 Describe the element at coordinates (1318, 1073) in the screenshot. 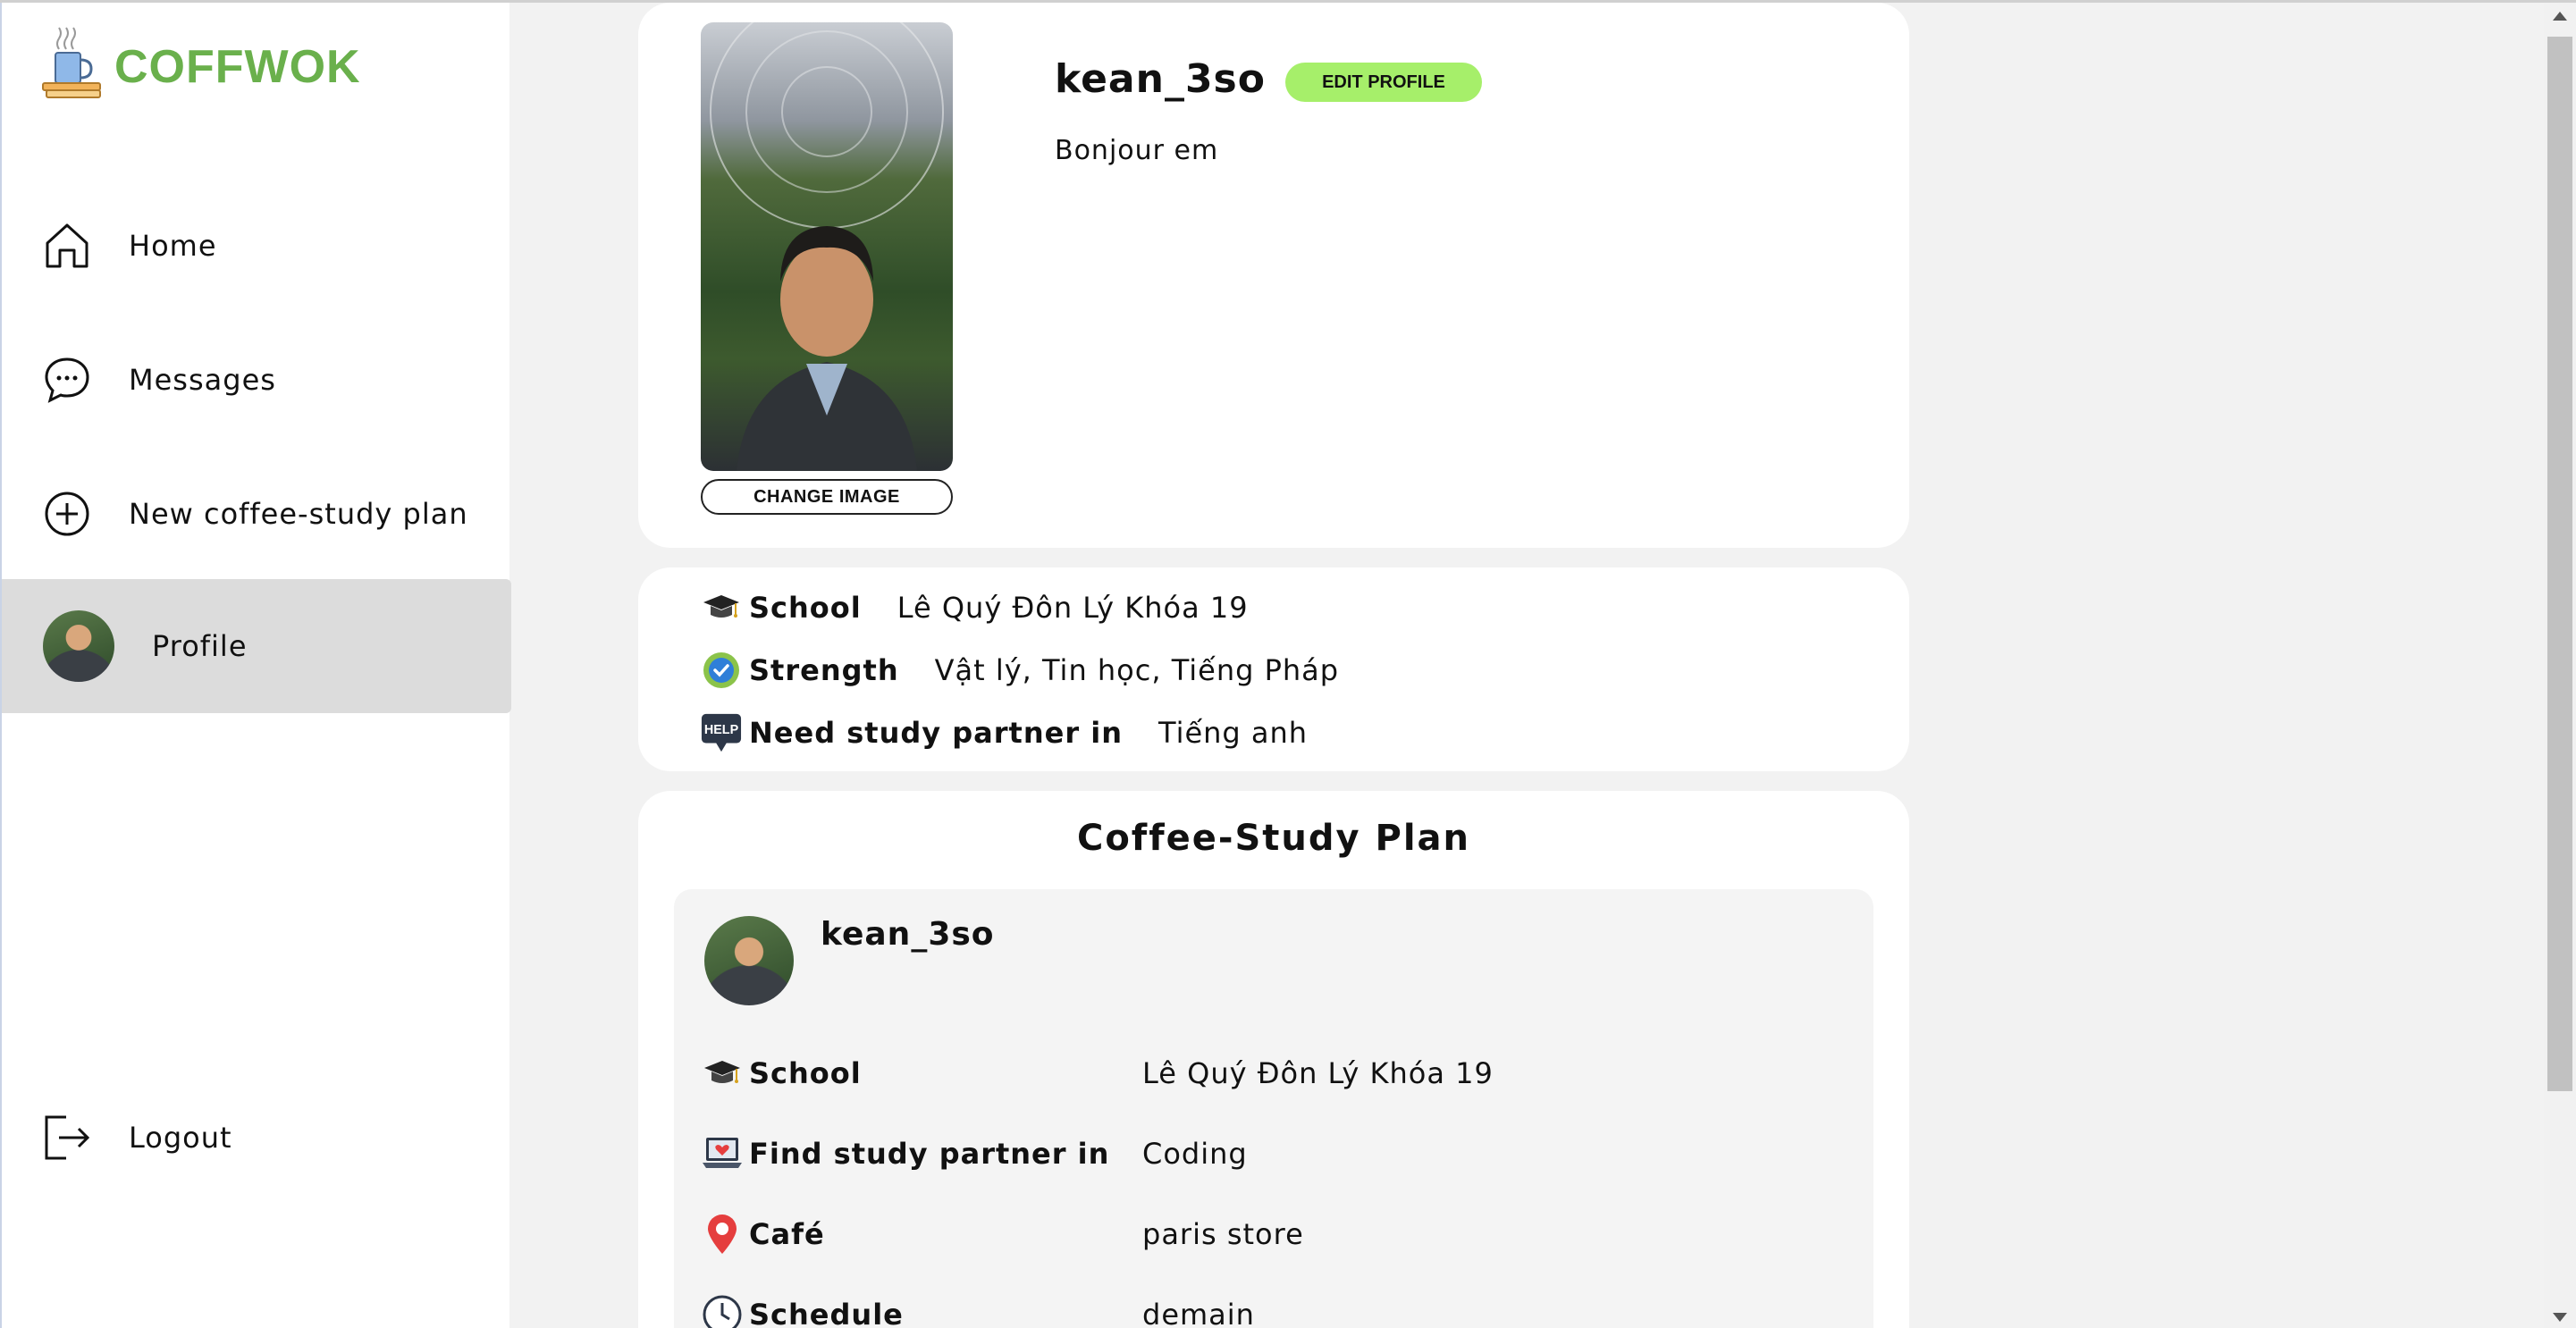

I see `plan-value: Lê Quý Đôn Lý Khóa 19` at that location.